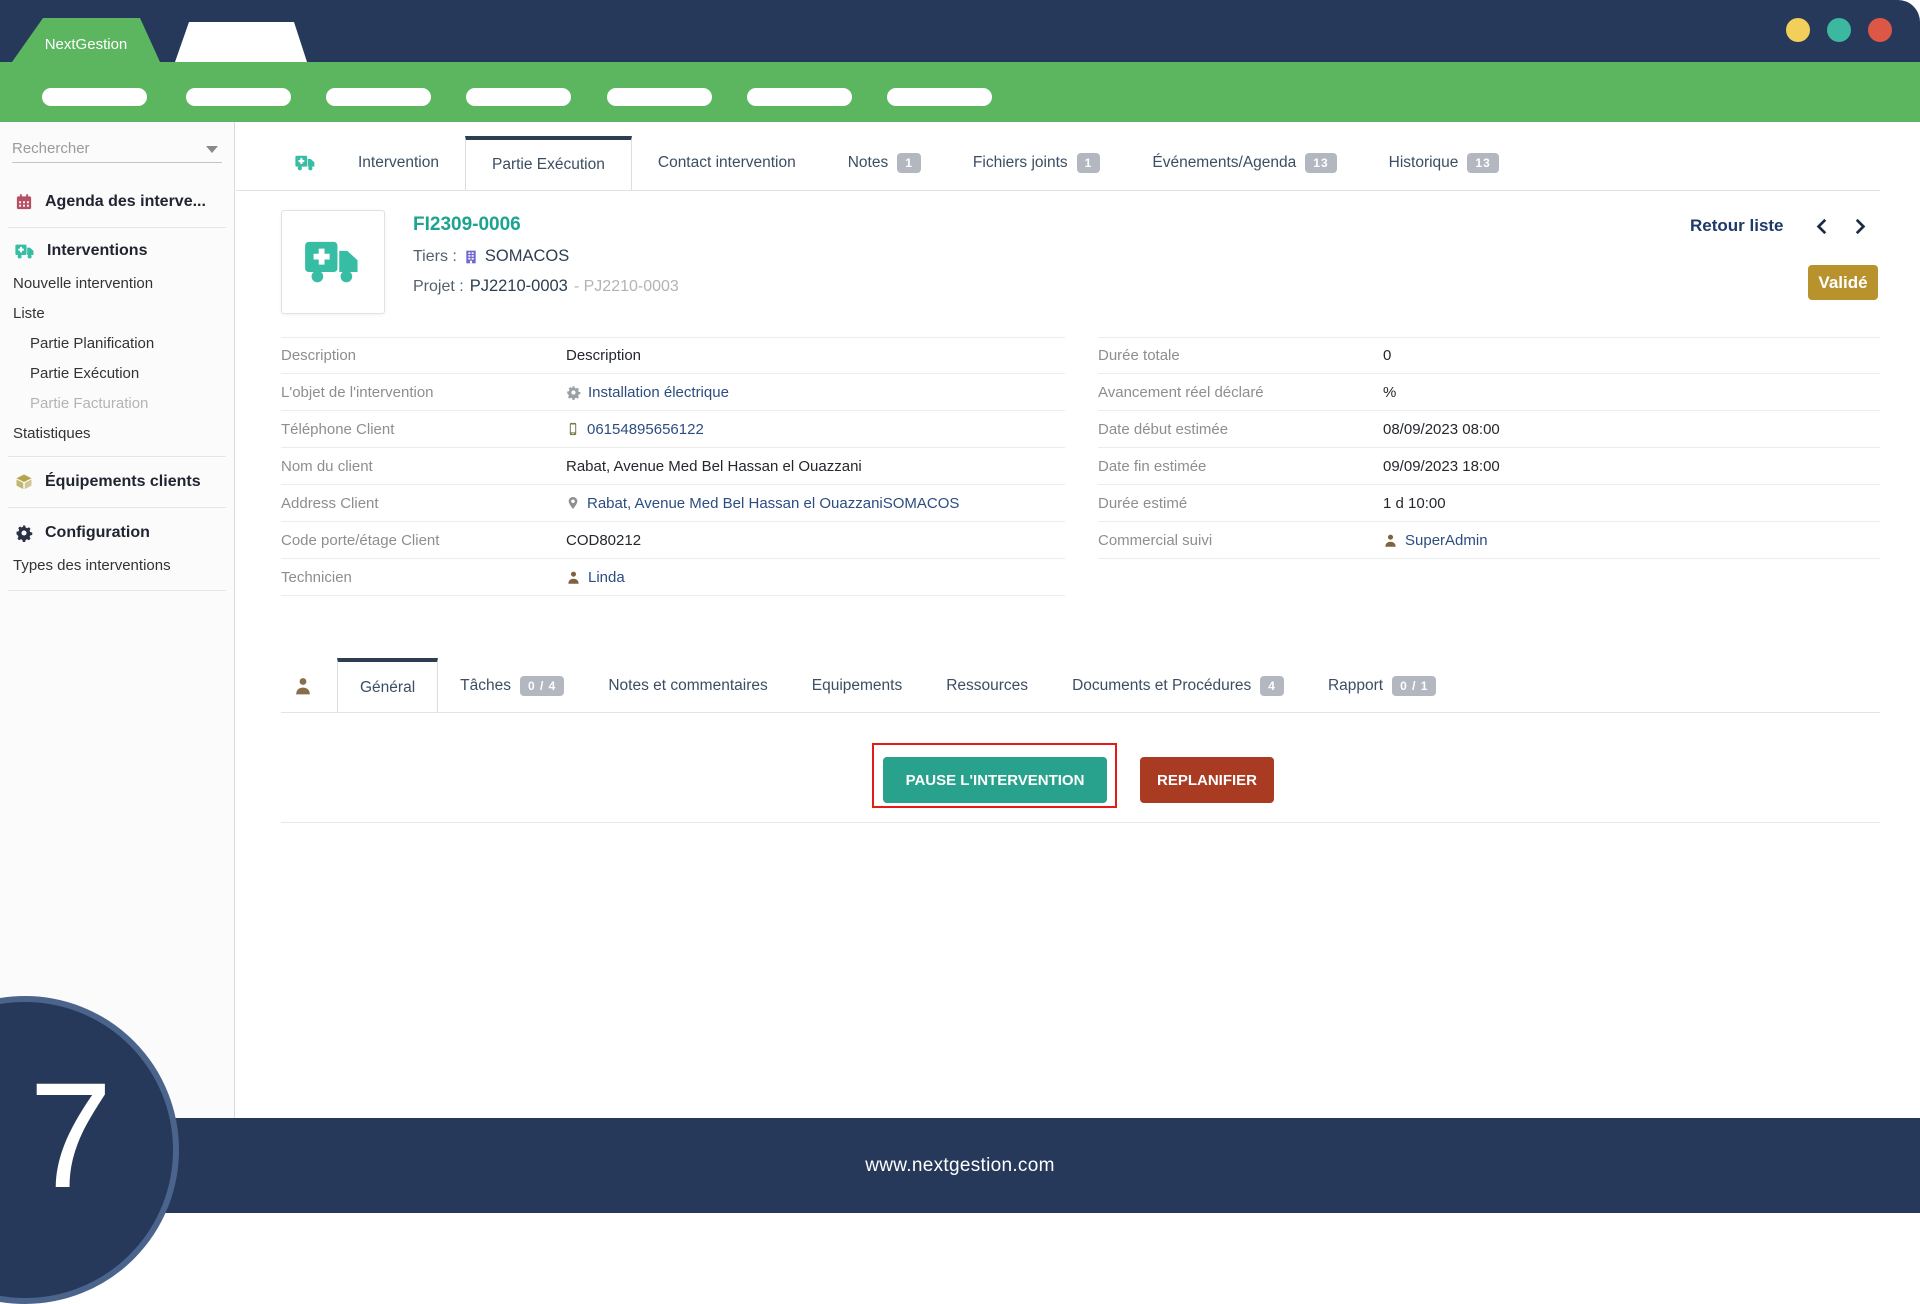 The width and height of the screenshot is (1920, 1304). Describe the element at coordinates (1163, 429) in the screenshot. I see `row-label: Date début estimée` at that location.